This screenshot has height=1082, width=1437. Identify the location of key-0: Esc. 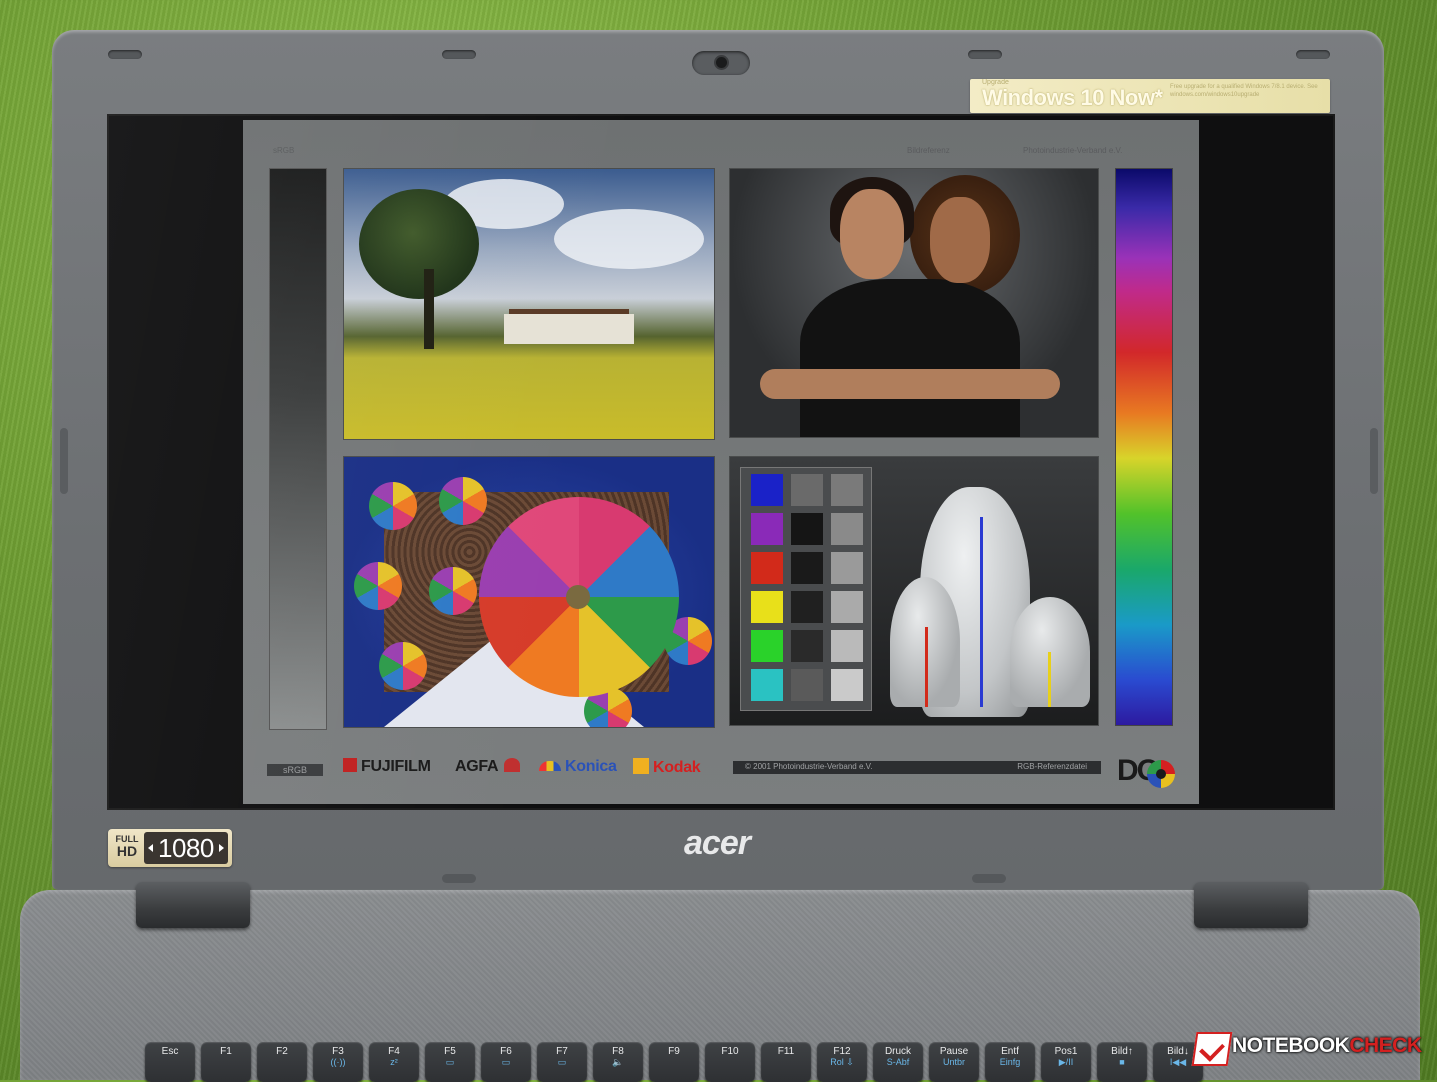
(170, 1062).